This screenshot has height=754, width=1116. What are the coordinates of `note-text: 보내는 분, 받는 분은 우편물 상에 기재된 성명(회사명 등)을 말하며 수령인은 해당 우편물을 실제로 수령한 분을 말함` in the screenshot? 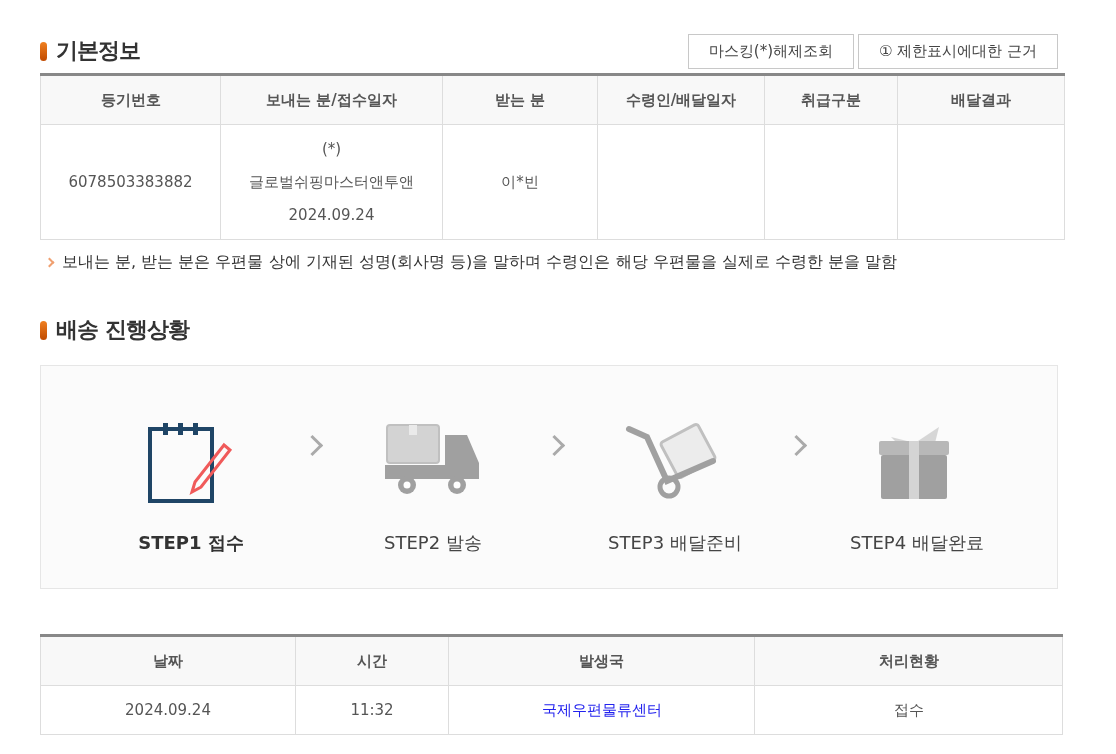 It's located at (479, 262).